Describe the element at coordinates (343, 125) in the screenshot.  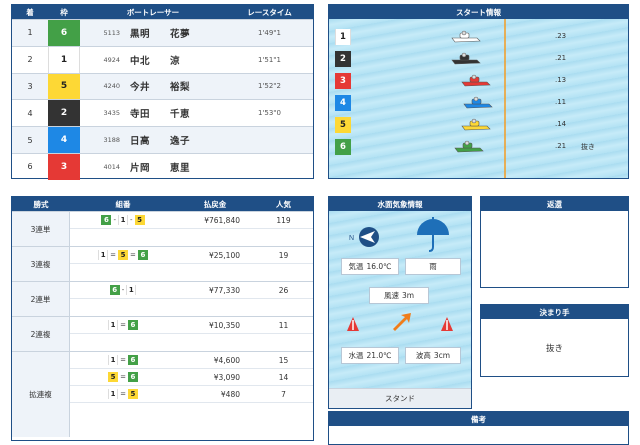
I see `start-lane-badge: 5` at that location.